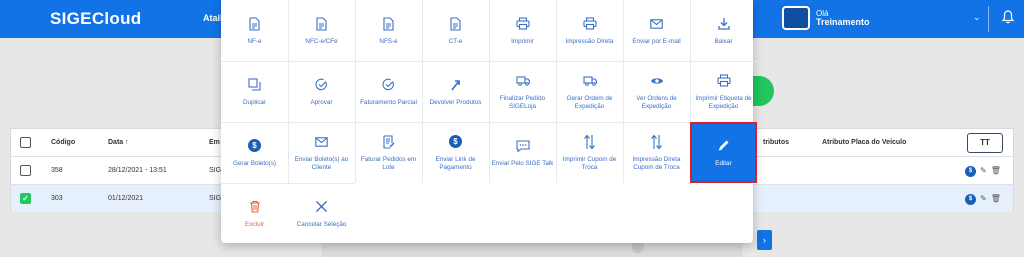 The height and width of the screenshot is (257, 1024). What do you see at coordinates (321, 224) in the screenshot?
I see `action-label: Cancelar Seleção` at bounding box center [321, 224].